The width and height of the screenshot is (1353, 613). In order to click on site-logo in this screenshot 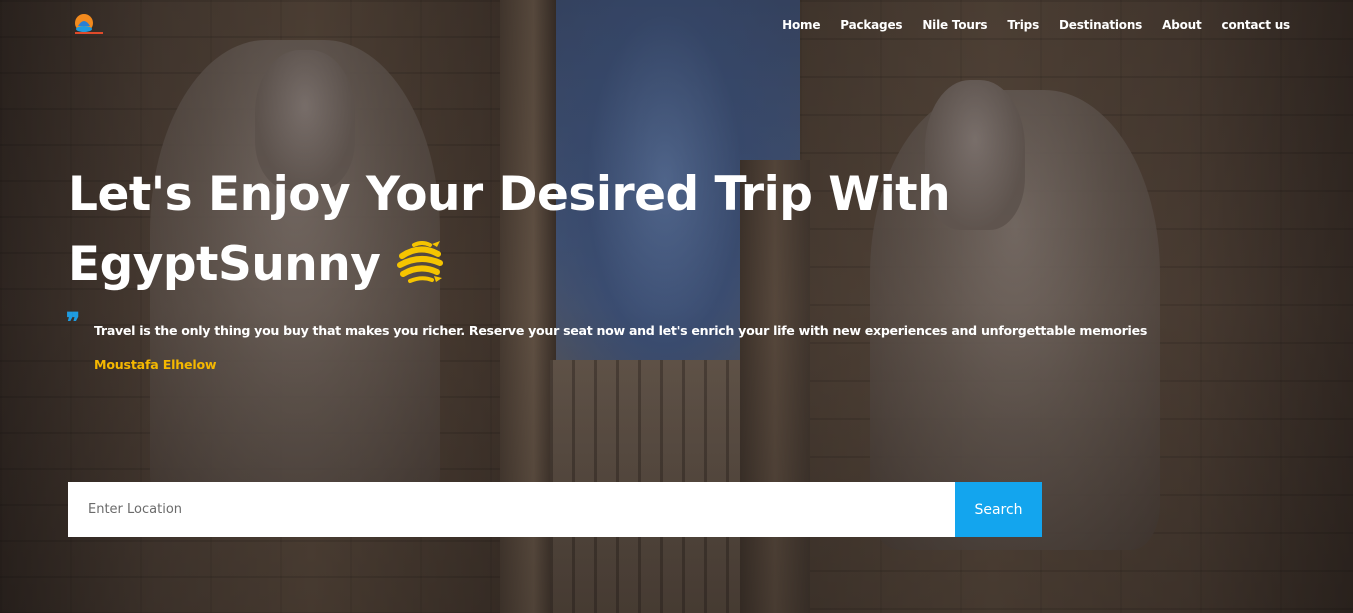, I will do `click(89, 24)`.